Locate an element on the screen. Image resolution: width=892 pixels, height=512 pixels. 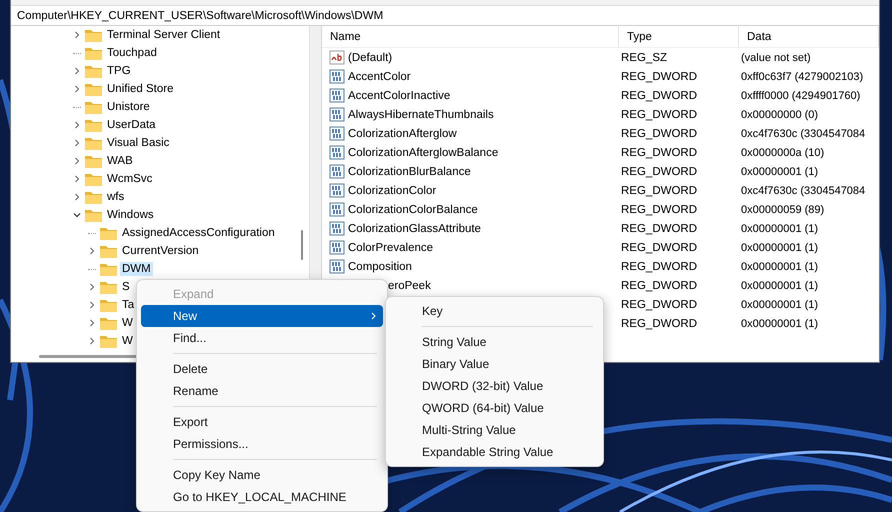
menu-item: Go to HKEY_LOCAL_MACHINE is located at coordinates (262, 497).